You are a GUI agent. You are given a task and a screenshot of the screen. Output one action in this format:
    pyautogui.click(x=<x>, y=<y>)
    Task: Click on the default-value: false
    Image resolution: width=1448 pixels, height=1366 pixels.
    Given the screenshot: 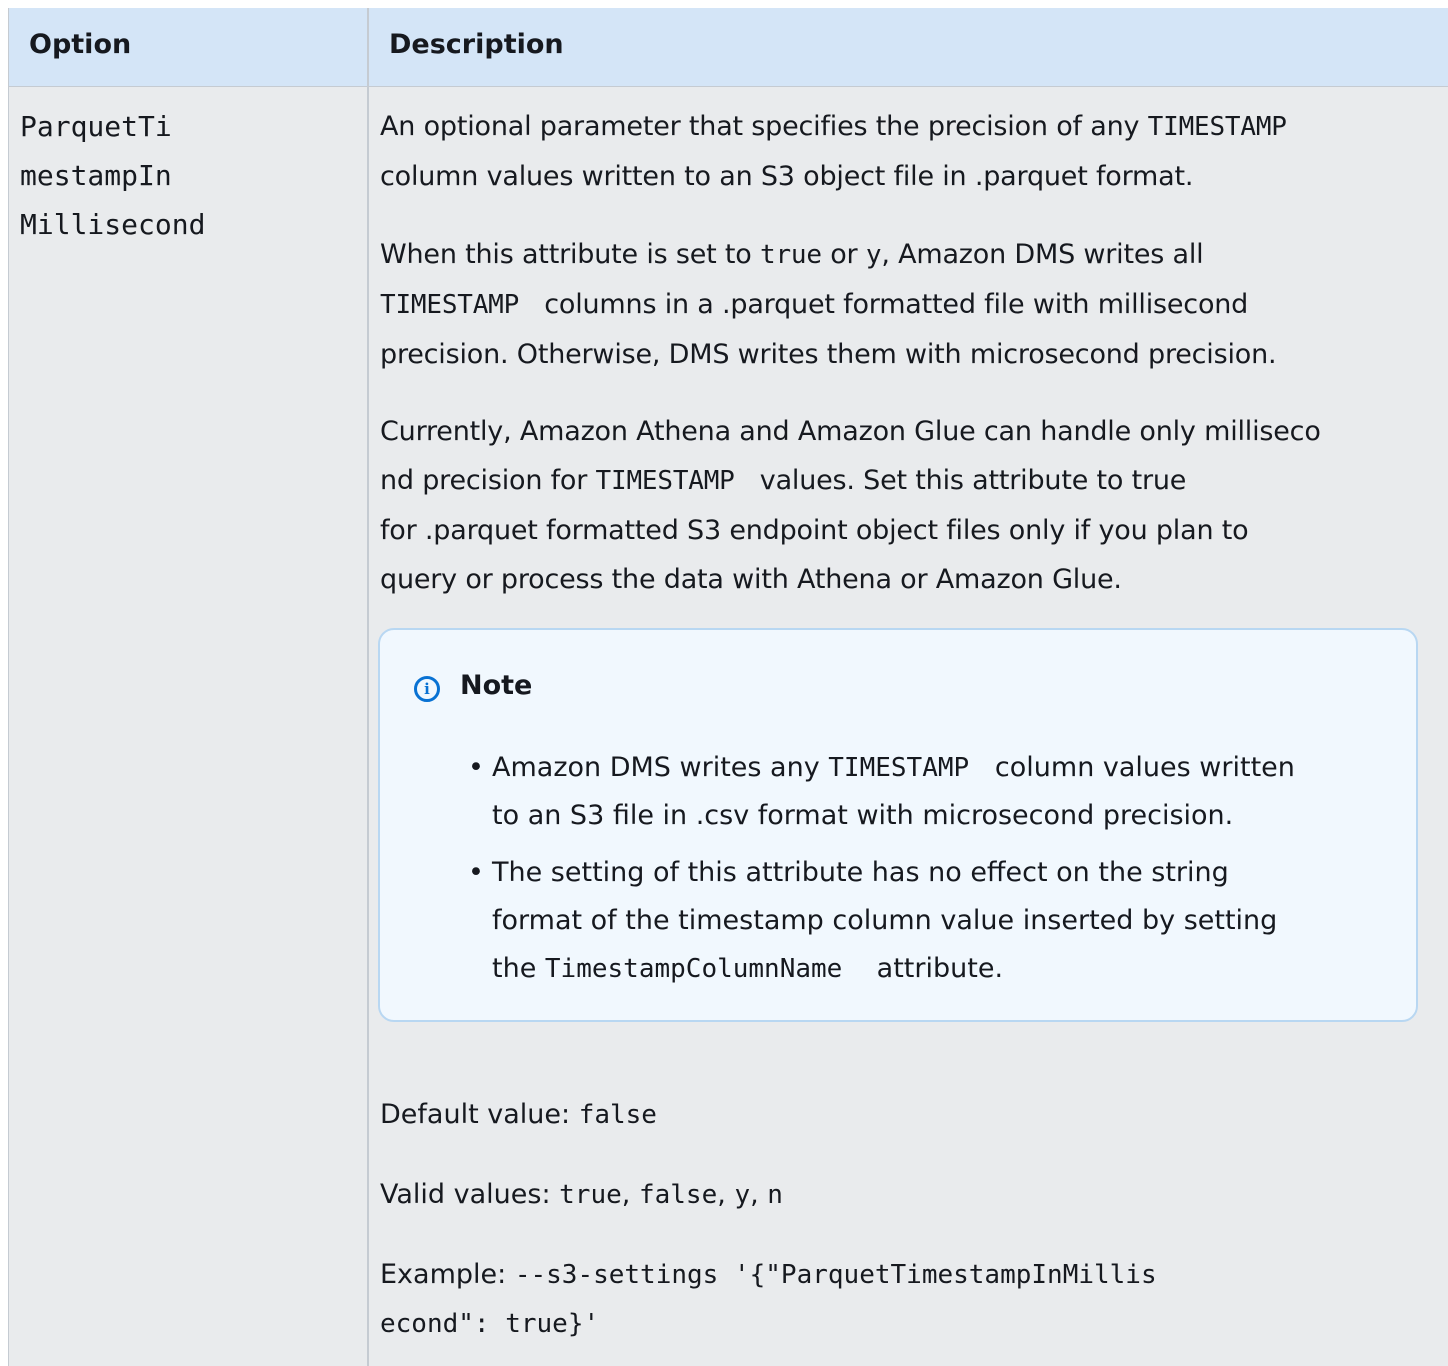 What is the action you would take?
    pyautogui.click(x=617, y=1115)
    